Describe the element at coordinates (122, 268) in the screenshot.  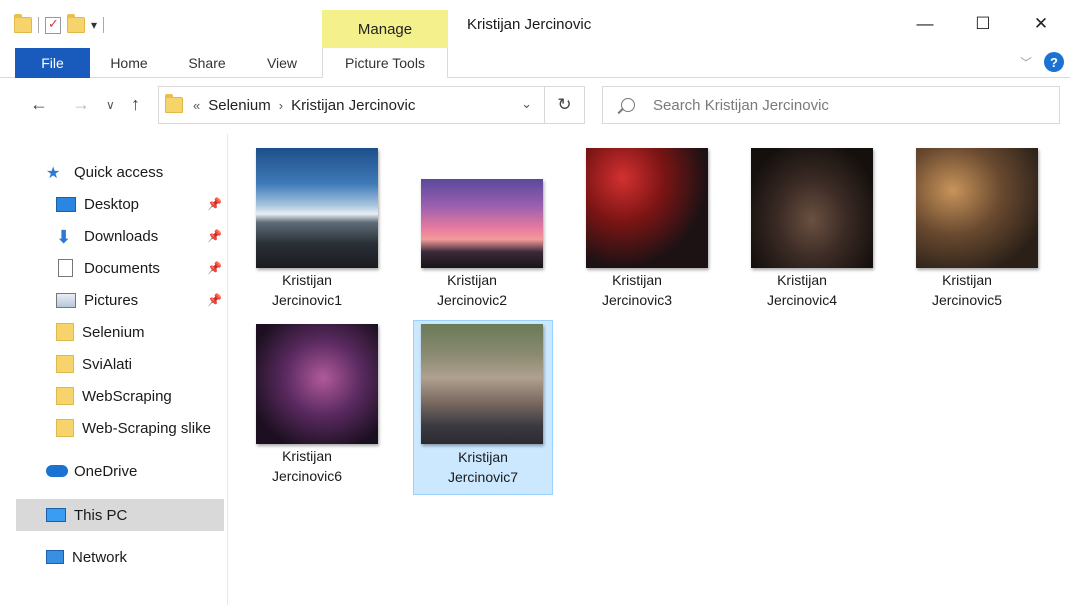
I see `sidebar-item-label: Documents` at that location.